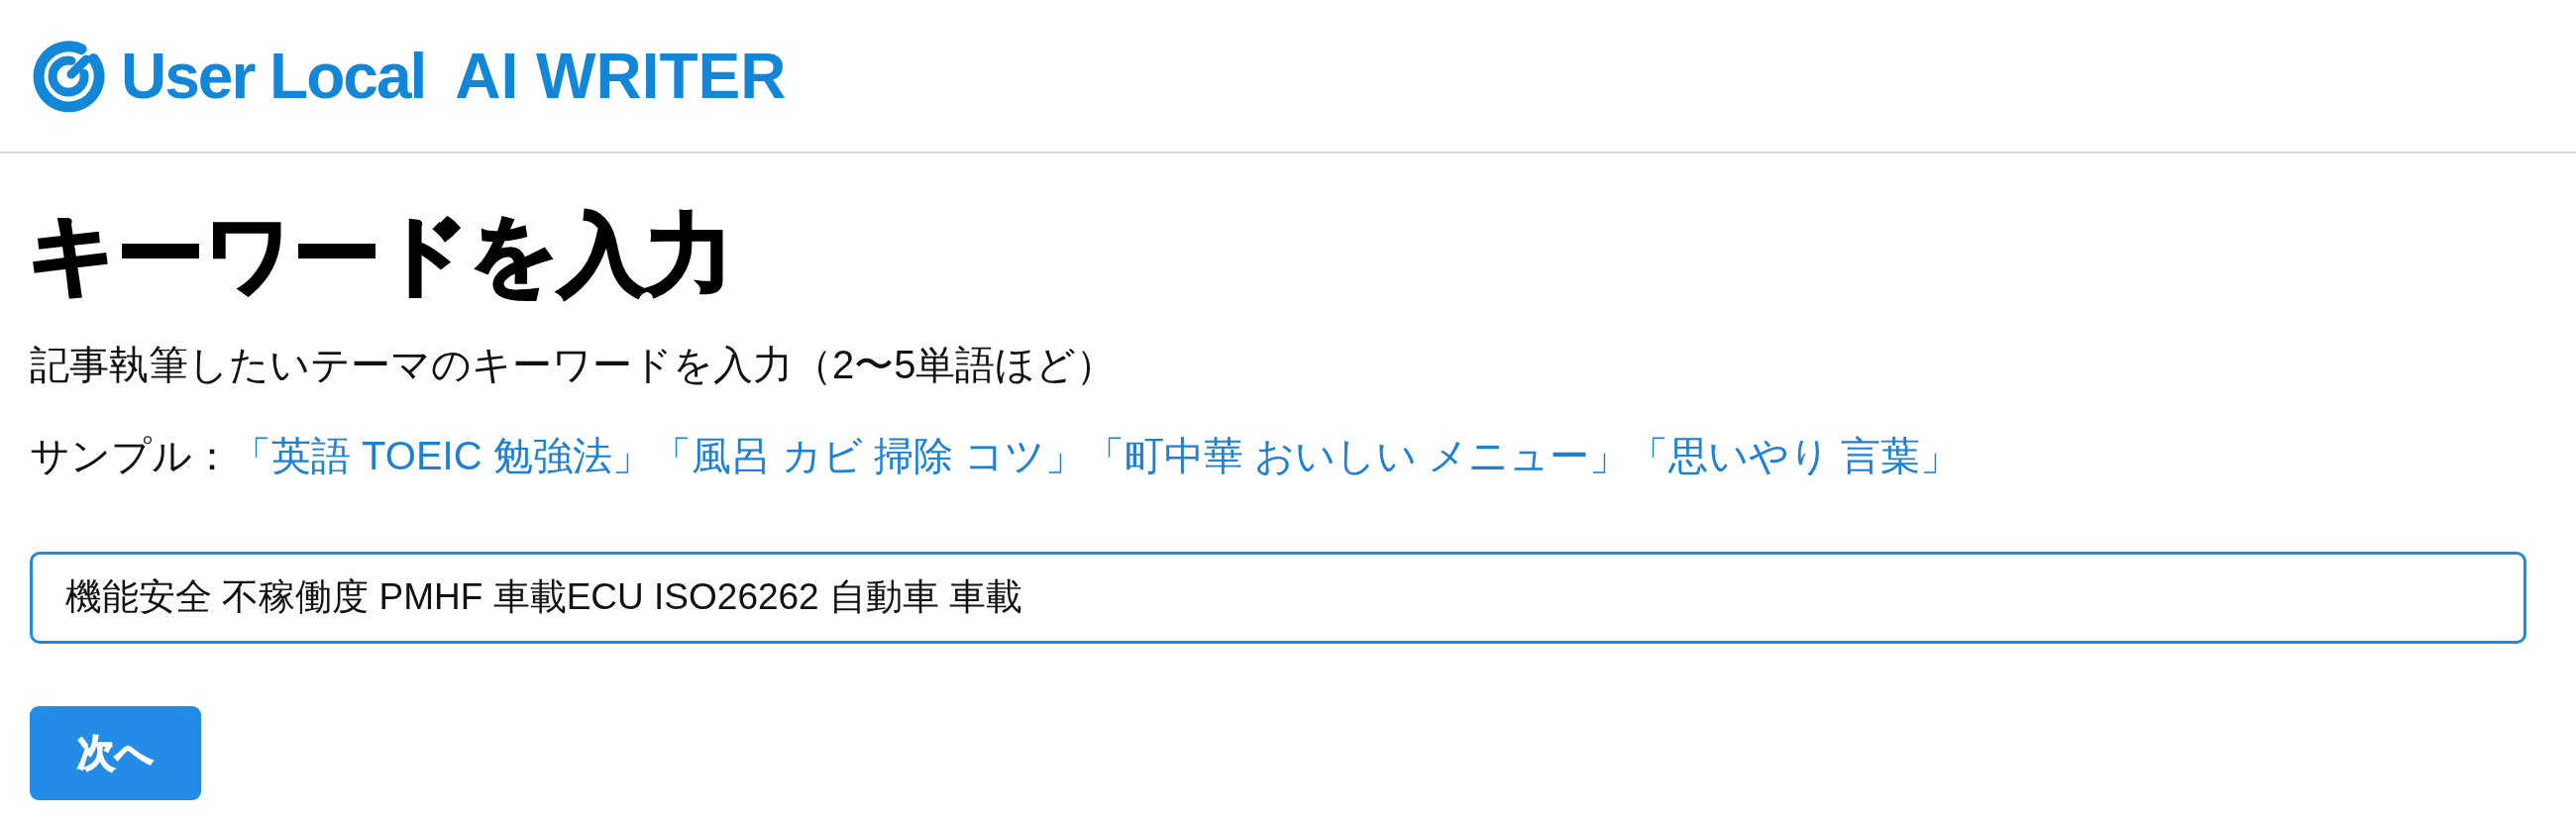 This screenshot has height=825, width=2576. Describe the element at coordinates (1278, 598) in the screenshot. I see `keyword-input: 機能安全 不稼働度 PMHF 車載ECU ISO26262 自動車 車載` at that location.